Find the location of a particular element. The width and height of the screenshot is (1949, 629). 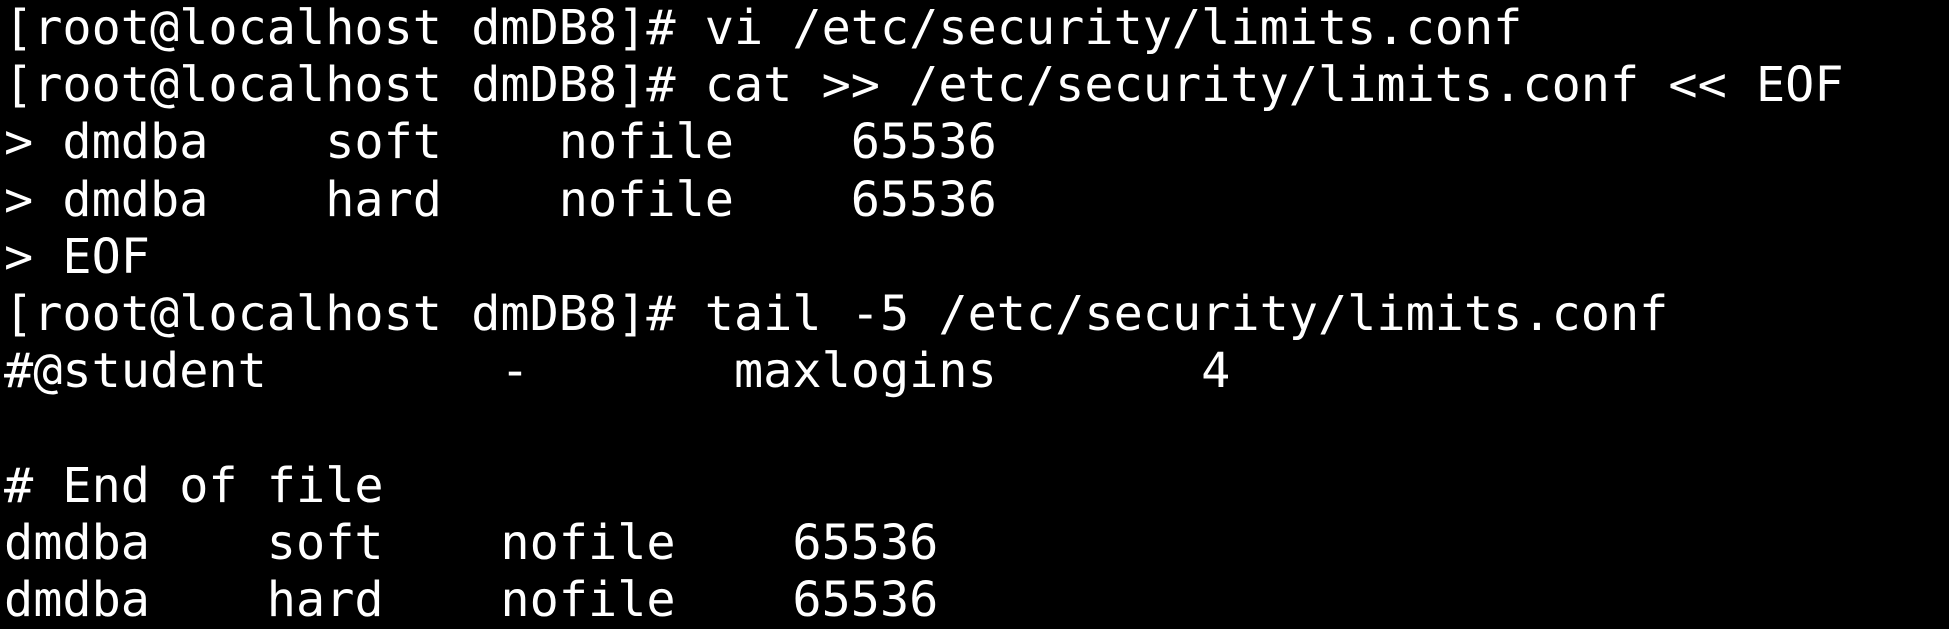

terminal-line-output-maxlogins: #@student - maxlogins 4 is located at coordinates (617, 371).